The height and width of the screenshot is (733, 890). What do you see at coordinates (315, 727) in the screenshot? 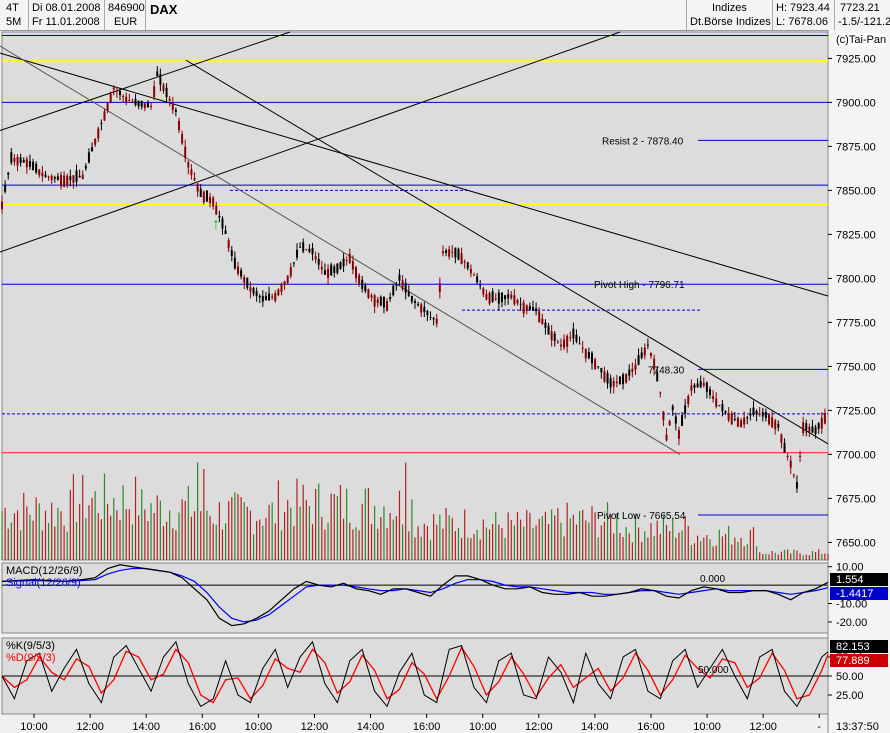
I see `time-tick-label: 12:00` at bounding box center [315, 727].